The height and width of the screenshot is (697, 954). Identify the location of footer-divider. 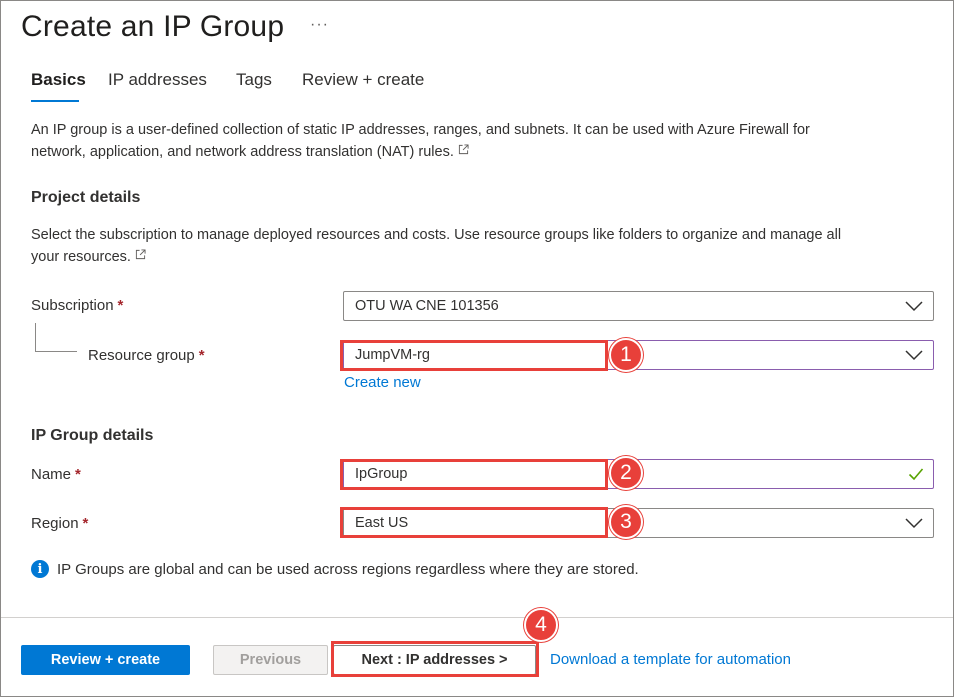
(477, 617).